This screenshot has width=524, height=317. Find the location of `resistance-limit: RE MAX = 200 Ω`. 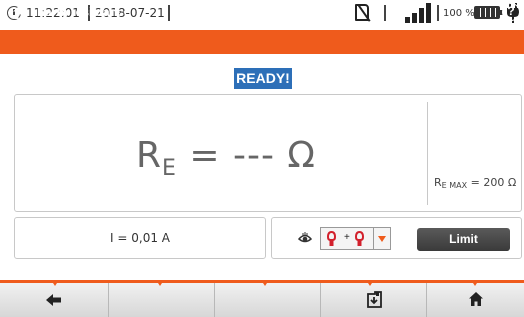

resistance-limit: RE MAX = 200 Ω is located at coordinates (475, 183).